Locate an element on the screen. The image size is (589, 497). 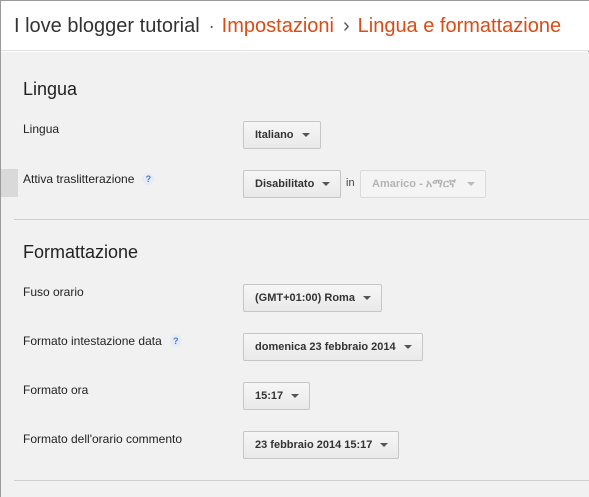
translit-label-text: Attiva traslitterazione is located at coordinates (79, 179).